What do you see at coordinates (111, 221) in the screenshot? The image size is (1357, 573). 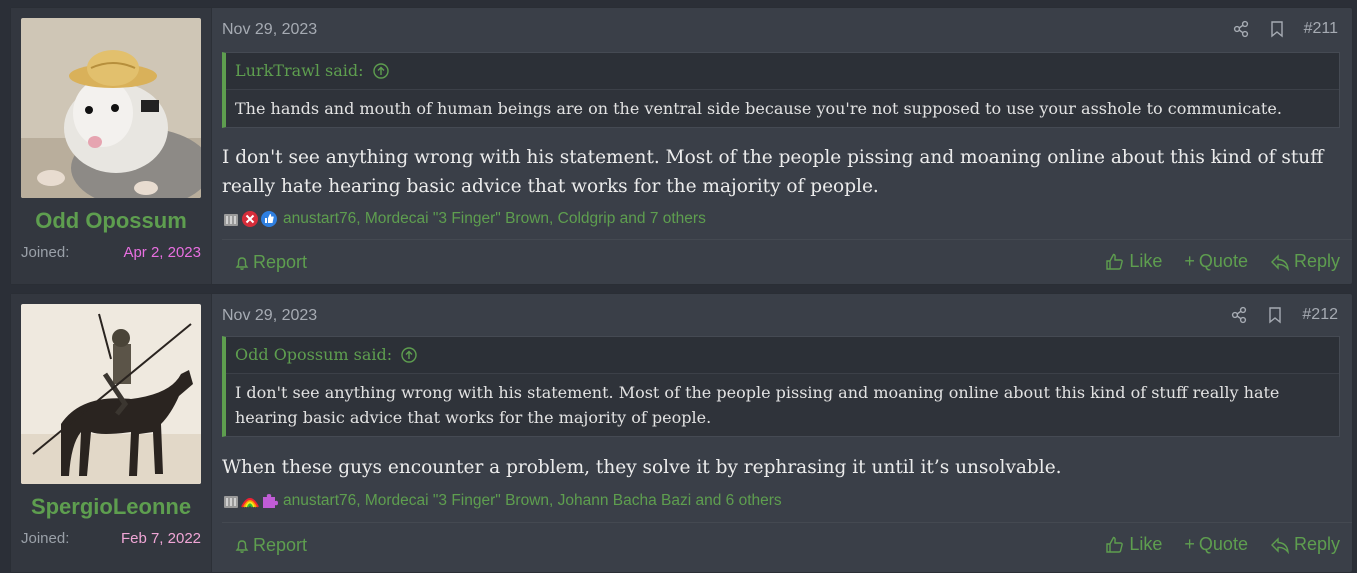 I see `username: Odd Opossum` at bounding box center [111, 221].